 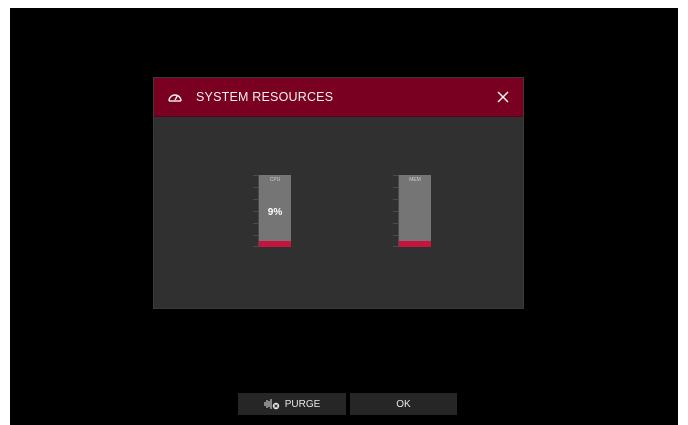 What do you see at coordinates (275, 180) in the screenshot?
I see `cpu-meter-label: CPU` at bounding box center [275, 180].